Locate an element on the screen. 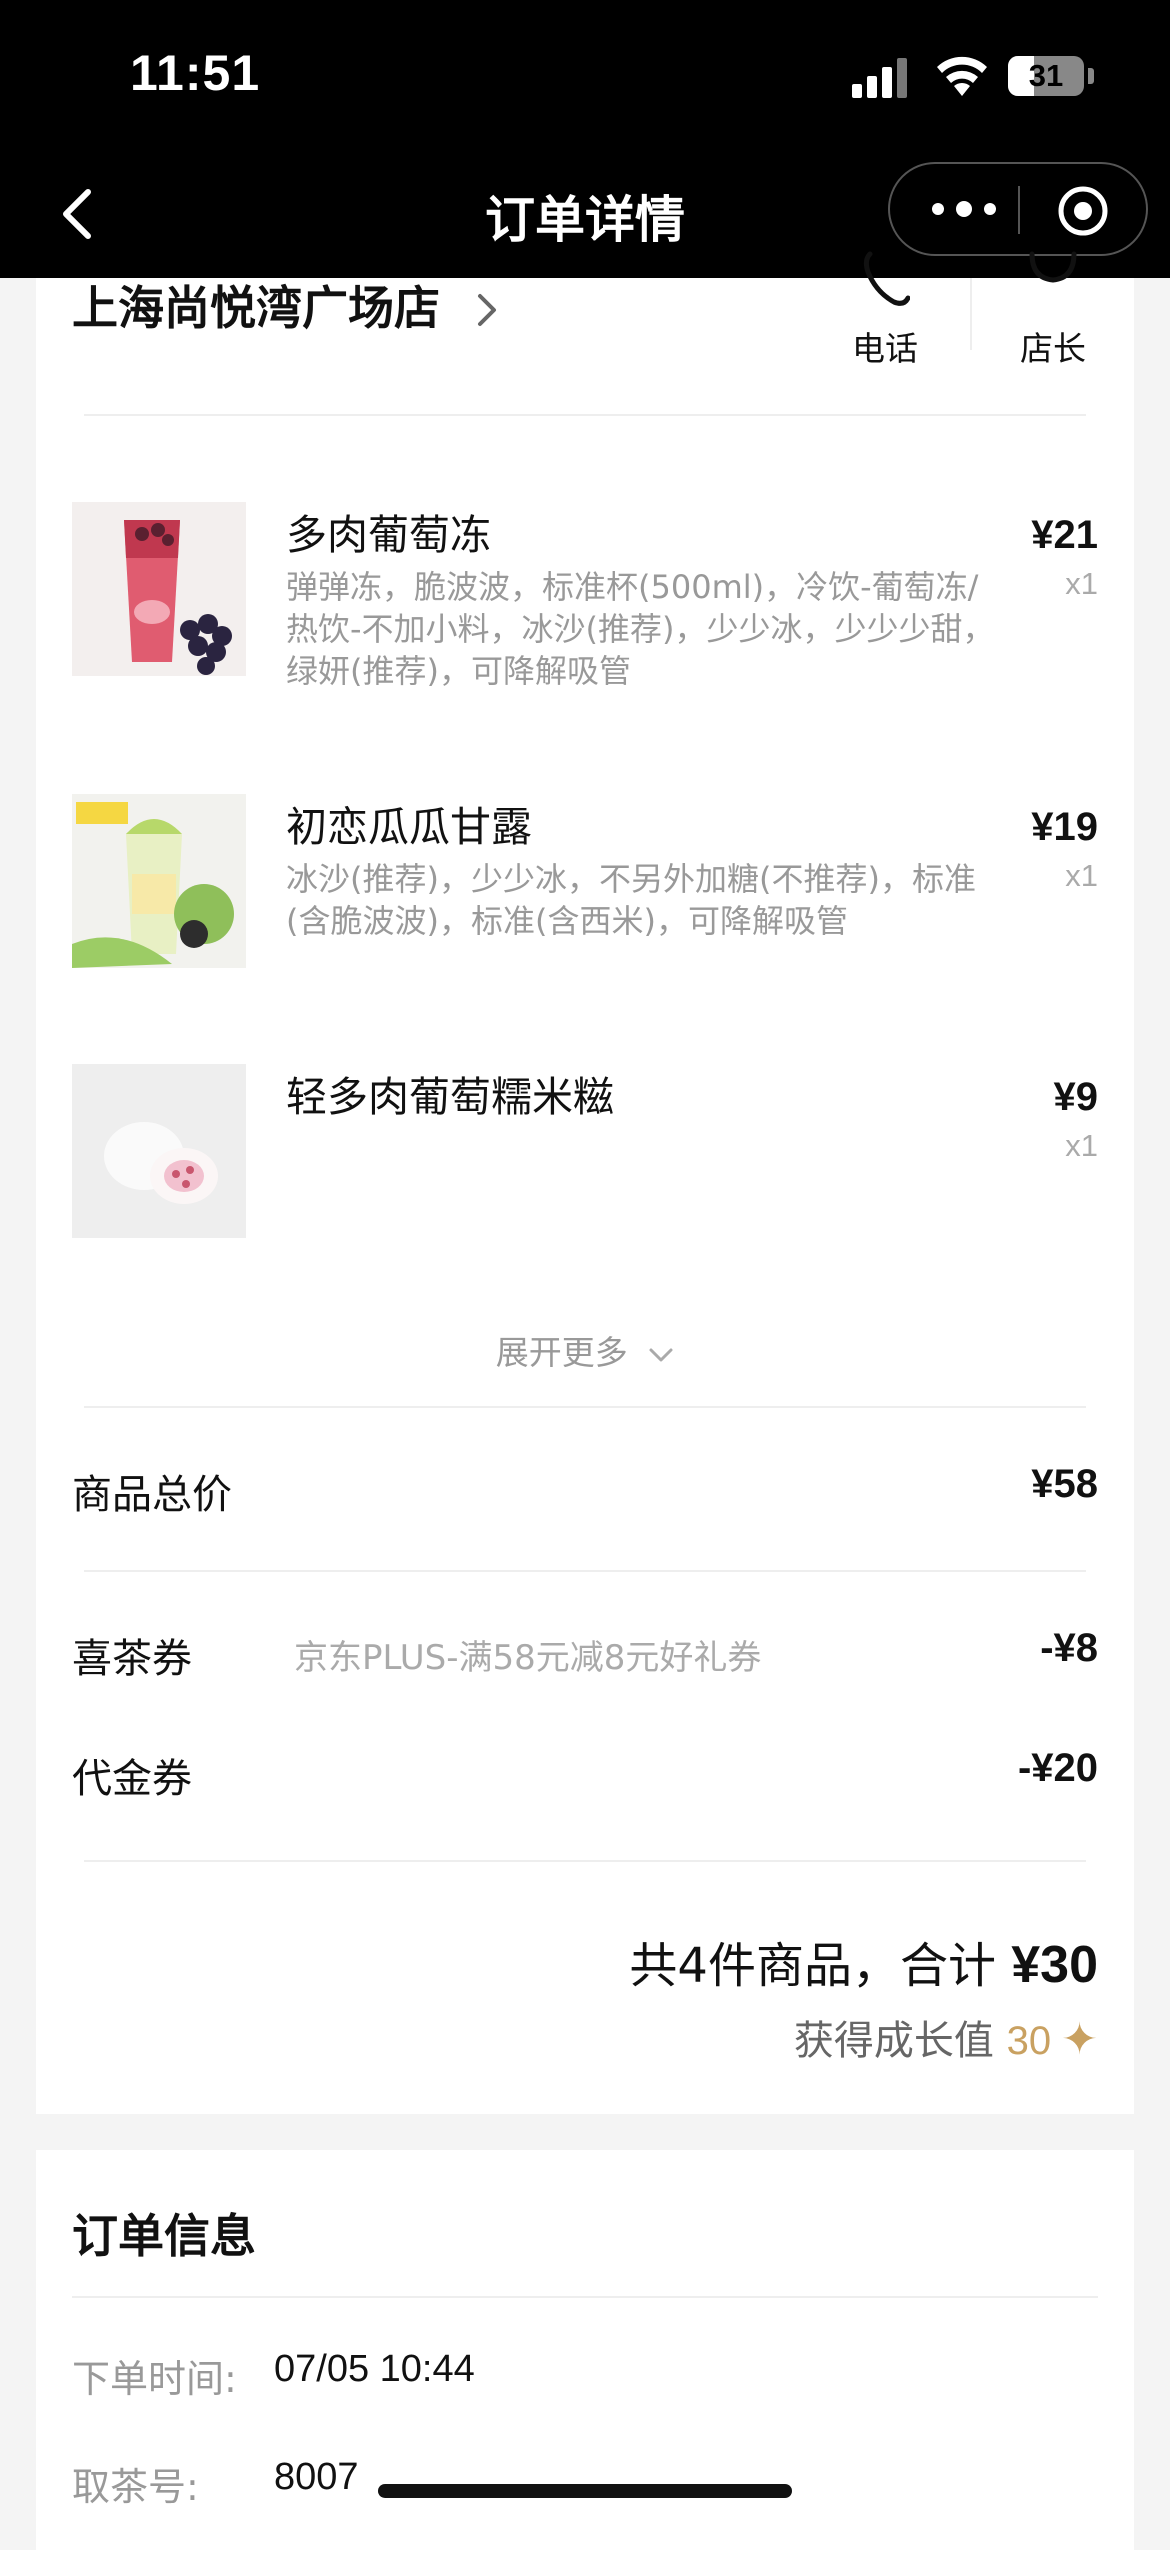 The height and width of the screenshot is (2550, 1170). item-price: ¥21 is located at coordinates (1064, 535).